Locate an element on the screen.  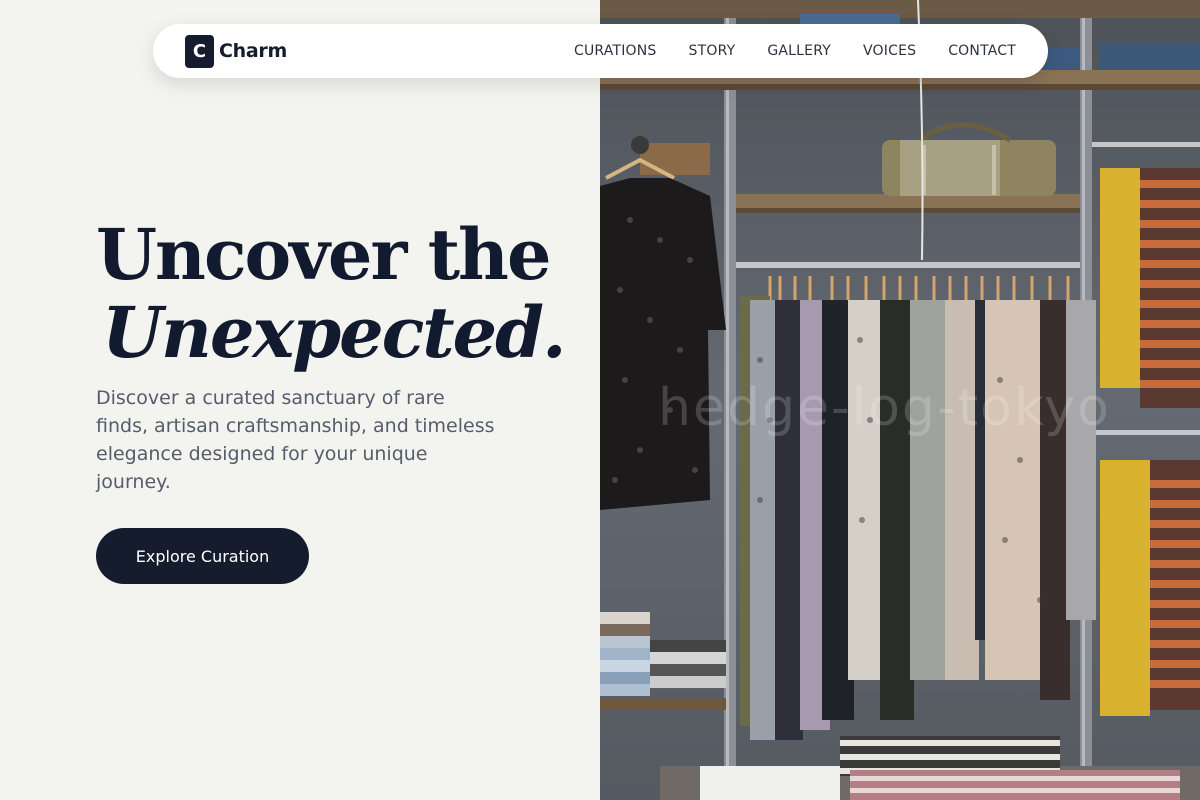
hero-title: Uncover the Unexpected. is located at coordinates (331, 293).